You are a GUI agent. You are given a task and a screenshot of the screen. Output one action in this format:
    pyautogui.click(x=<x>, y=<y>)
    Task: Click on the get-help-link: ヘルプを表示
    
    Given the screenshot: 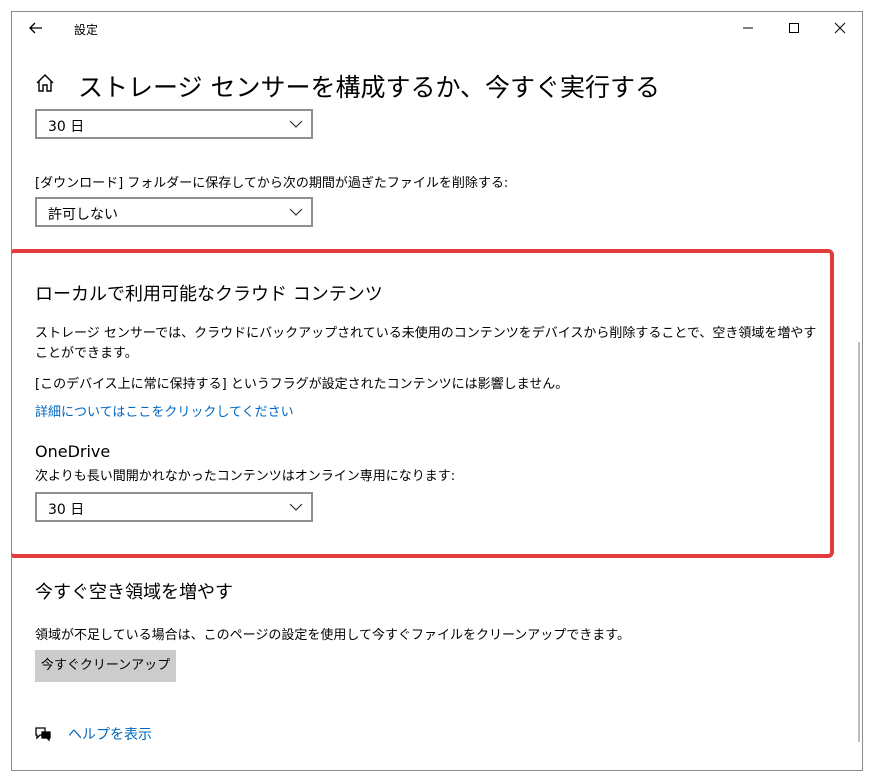 What is the action you would take?
    pyautogui.click(x=110, y=734)
    